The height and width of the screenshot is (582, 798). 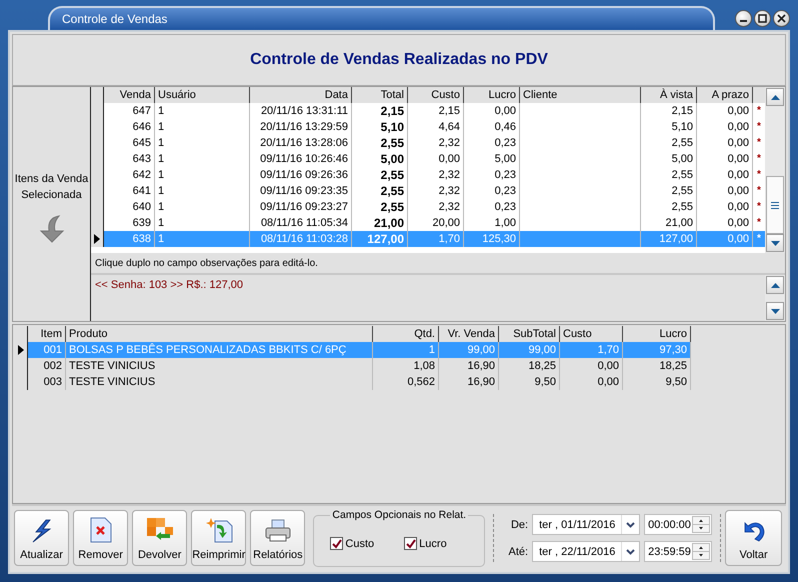 What do you see at coordinates (725, 239) in the screenshot?
I see `table-cell: 0,00` at bounding box center [725, 239].